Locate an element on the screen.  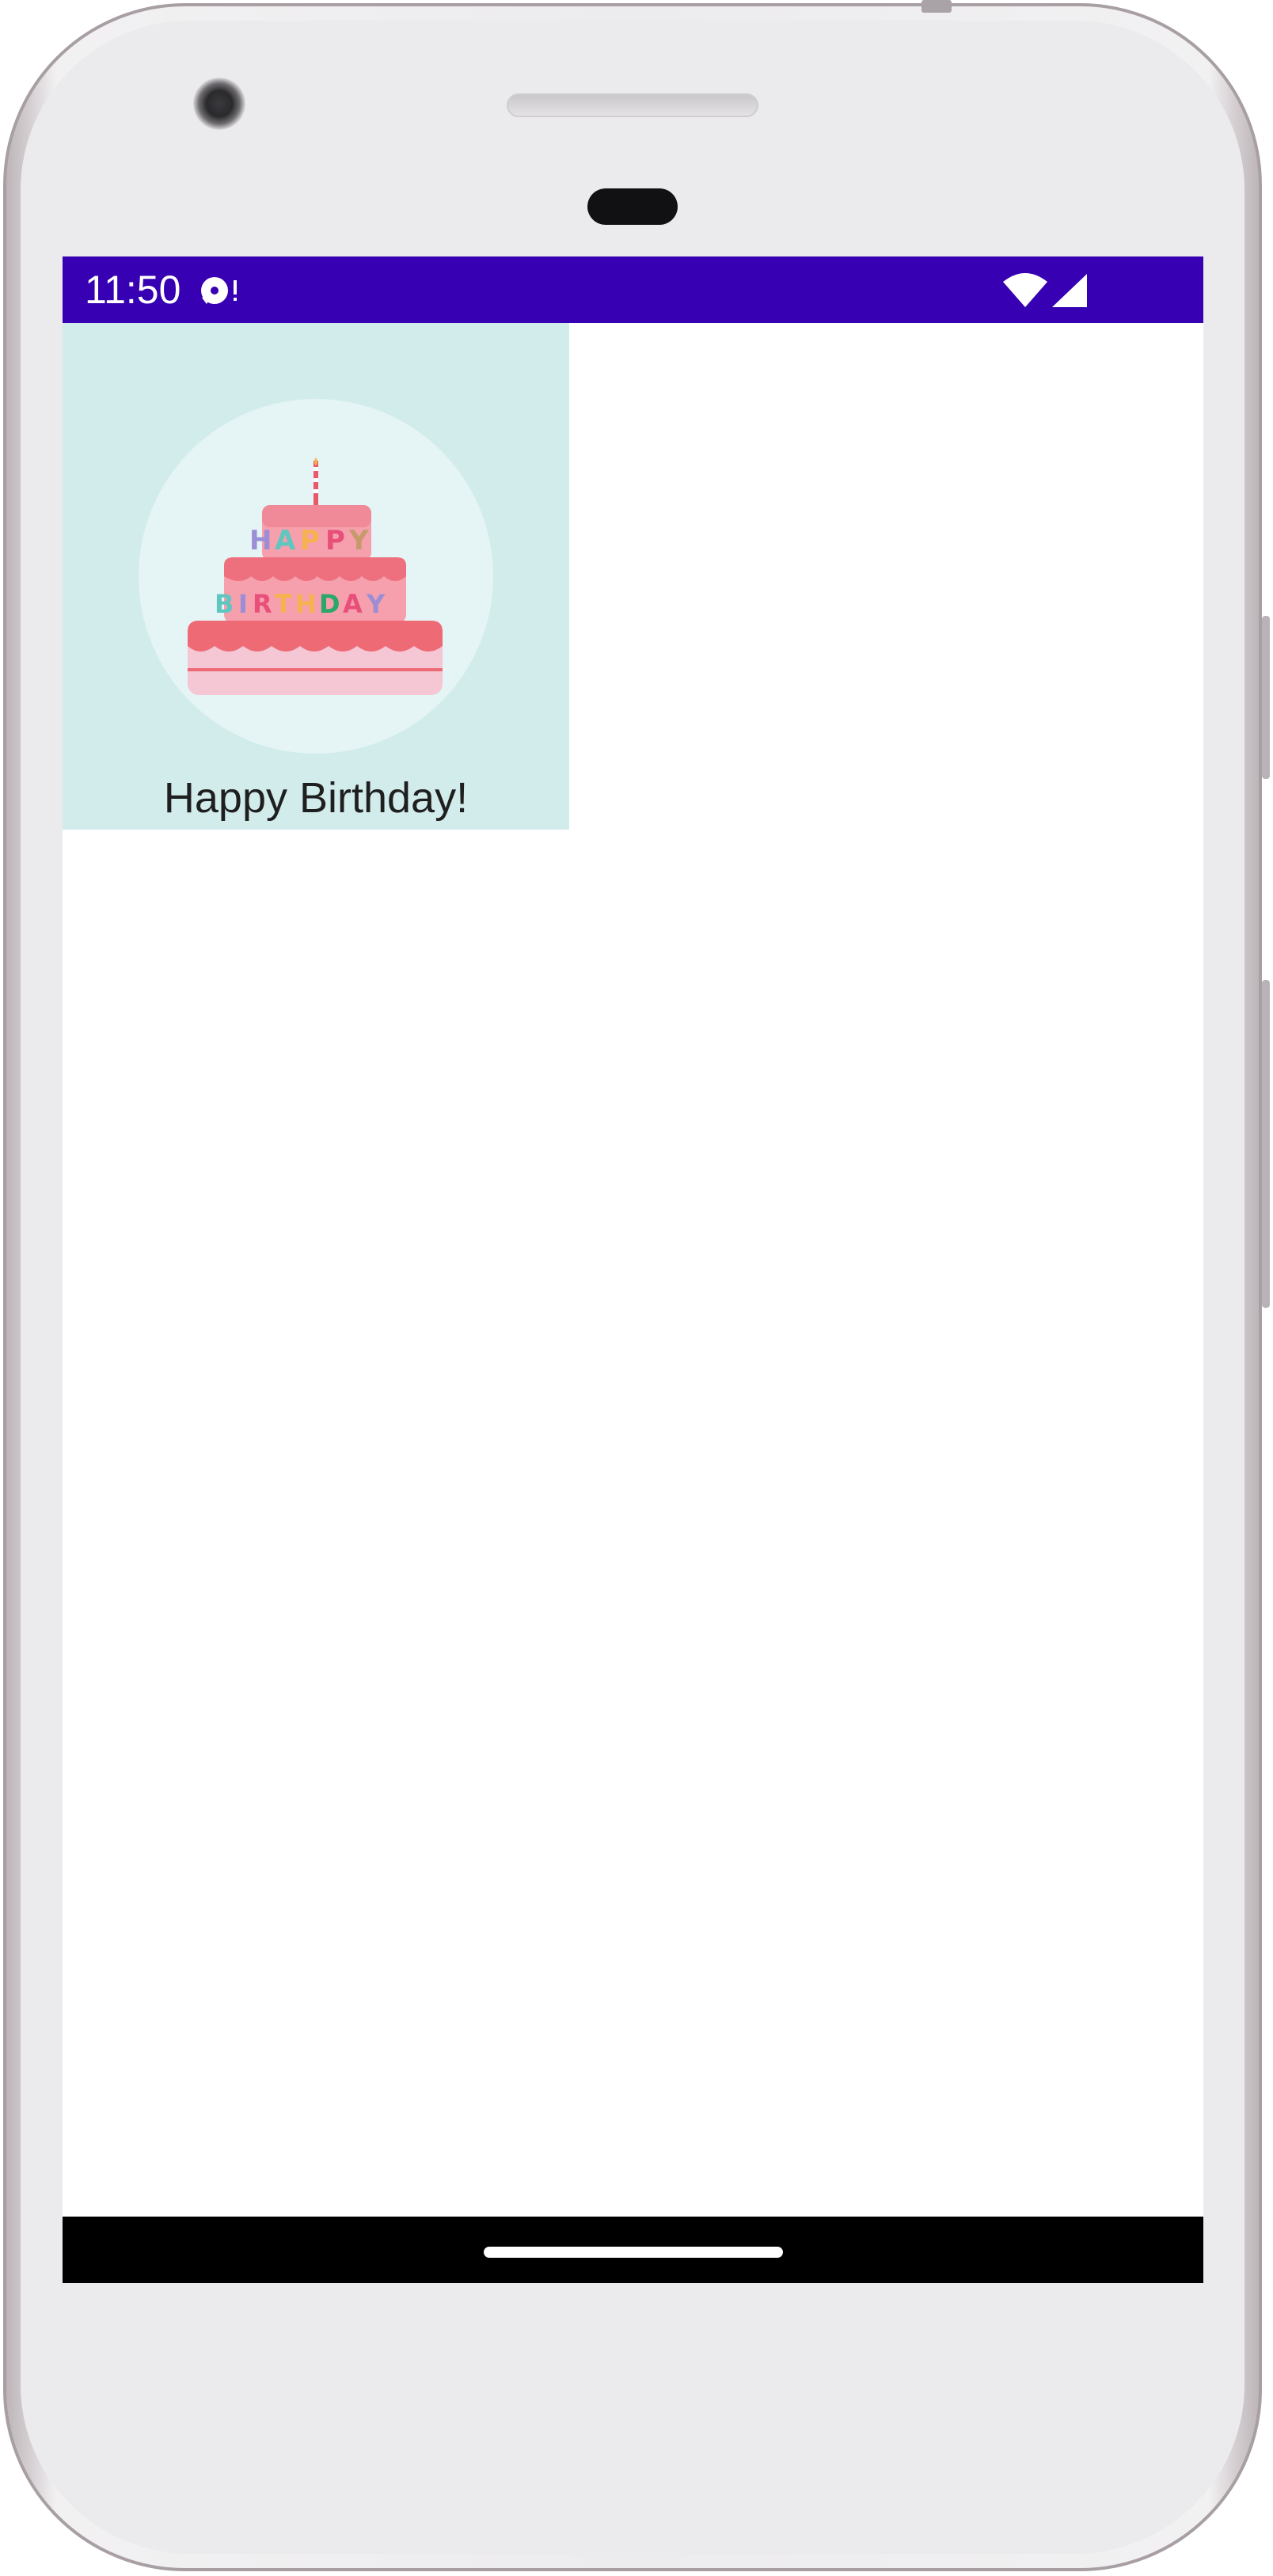
media-notification-icon is located at coordinates (219, 291).